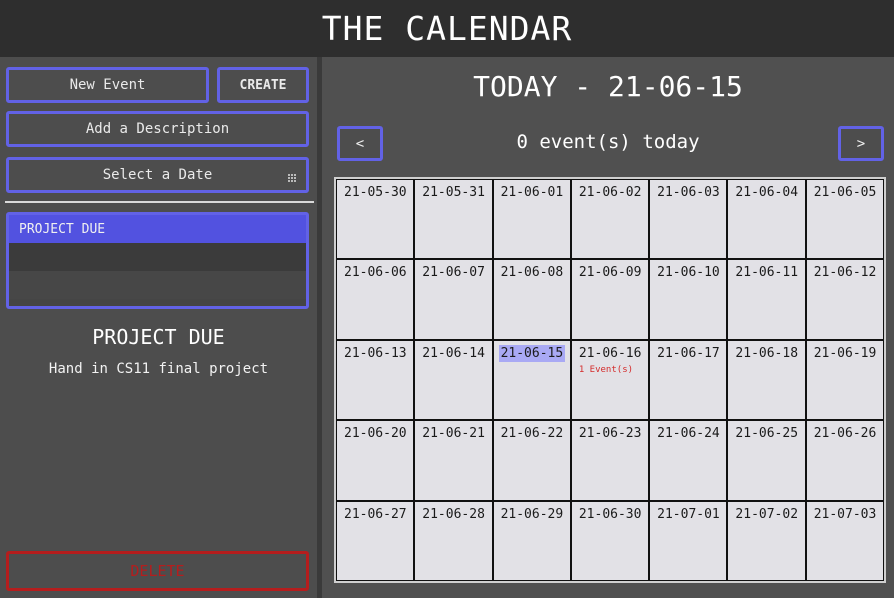 The image size is (894, 598). Describe the element at coordinates (531, 299) in the screenshot. I see `calendar-day-cell: 21-06-08` at that location.